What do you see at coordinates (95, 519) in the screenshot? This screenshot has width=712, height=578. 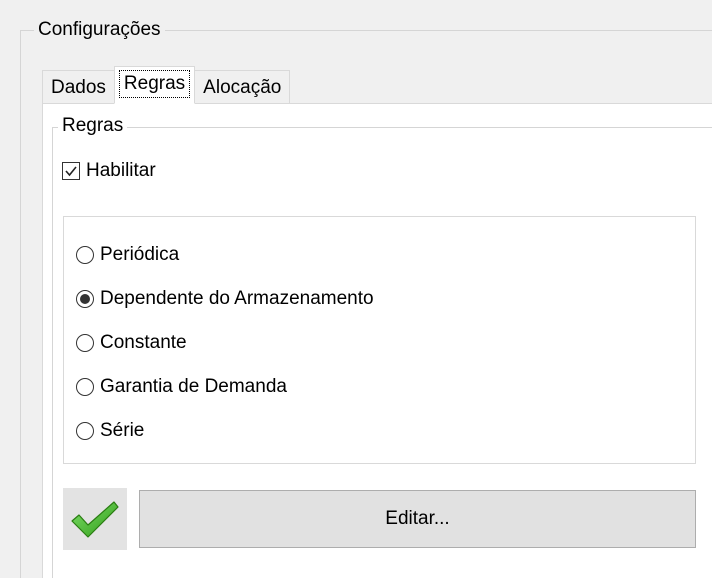 I see `green-checkmark-icon` at bounding box center [95, 519].